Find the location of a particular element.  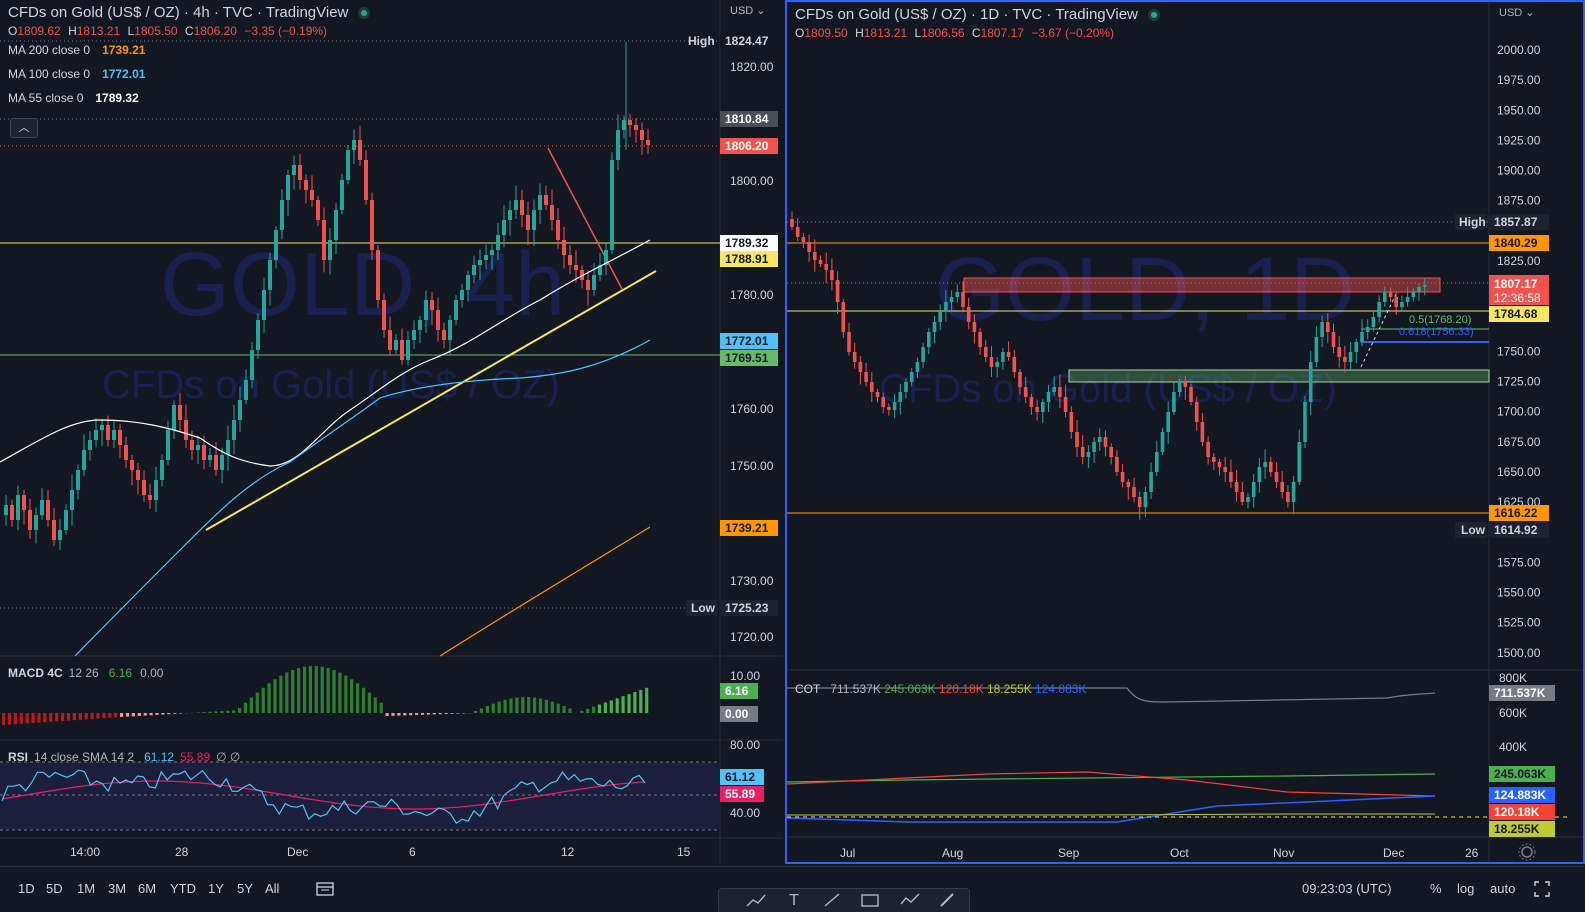

svg-text: 1725.23 is located at coordinates (747, 608).